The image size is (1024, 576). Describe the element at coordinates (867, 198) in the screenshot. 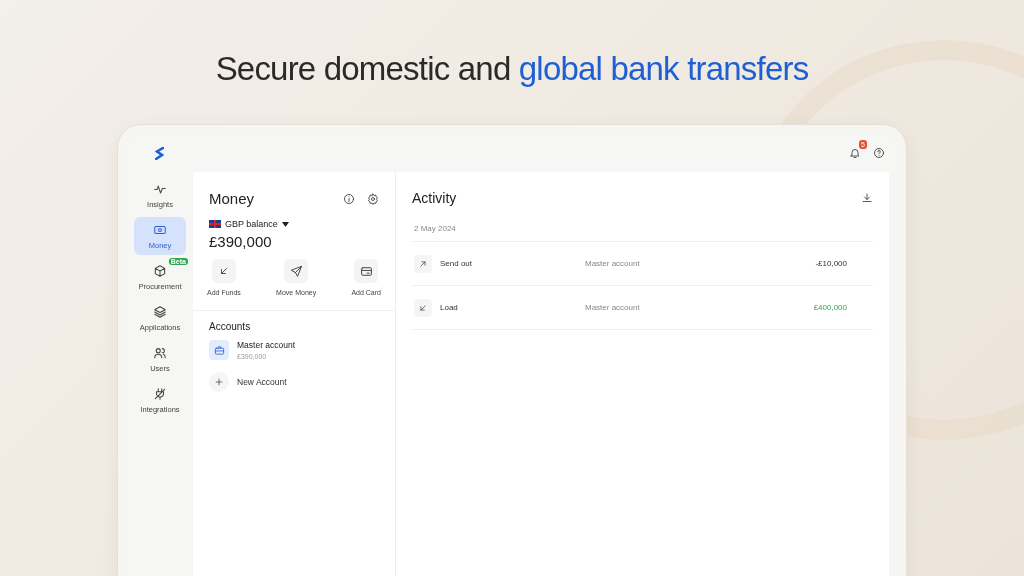

I see `download-icon` at that location.